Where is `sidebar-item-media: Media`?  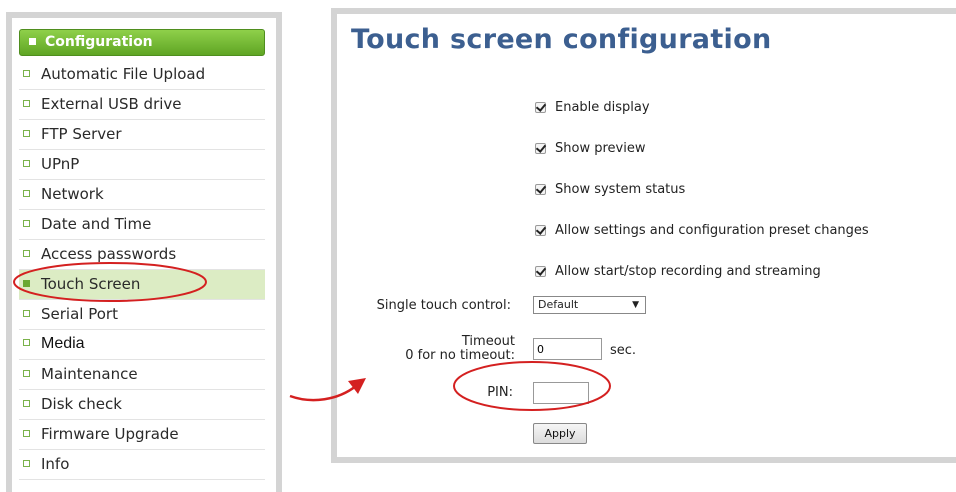
sidebar-item-media: Media is located at coordinates (142, 345).